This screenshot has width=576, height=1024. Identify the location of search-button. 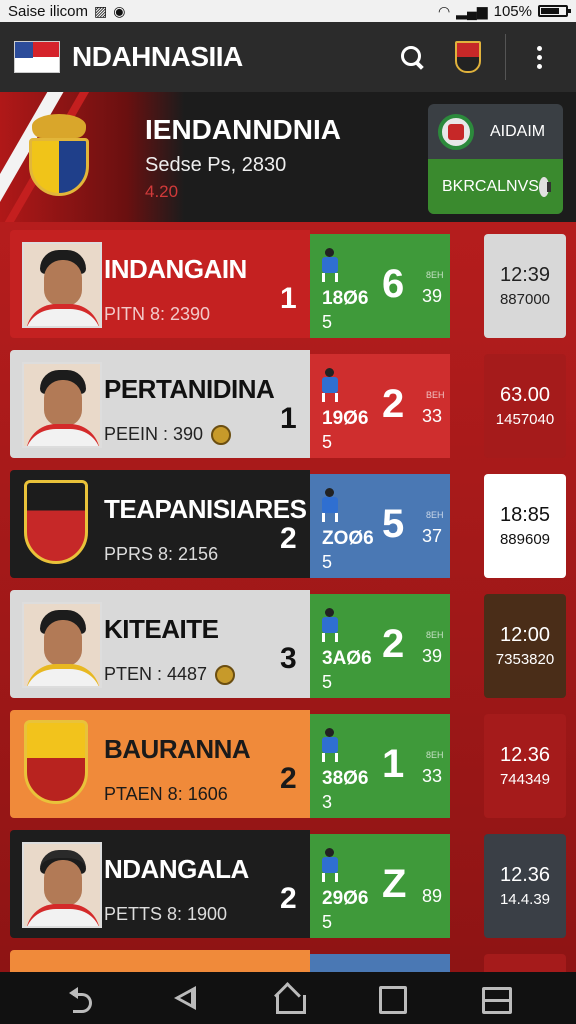
(412, 57).